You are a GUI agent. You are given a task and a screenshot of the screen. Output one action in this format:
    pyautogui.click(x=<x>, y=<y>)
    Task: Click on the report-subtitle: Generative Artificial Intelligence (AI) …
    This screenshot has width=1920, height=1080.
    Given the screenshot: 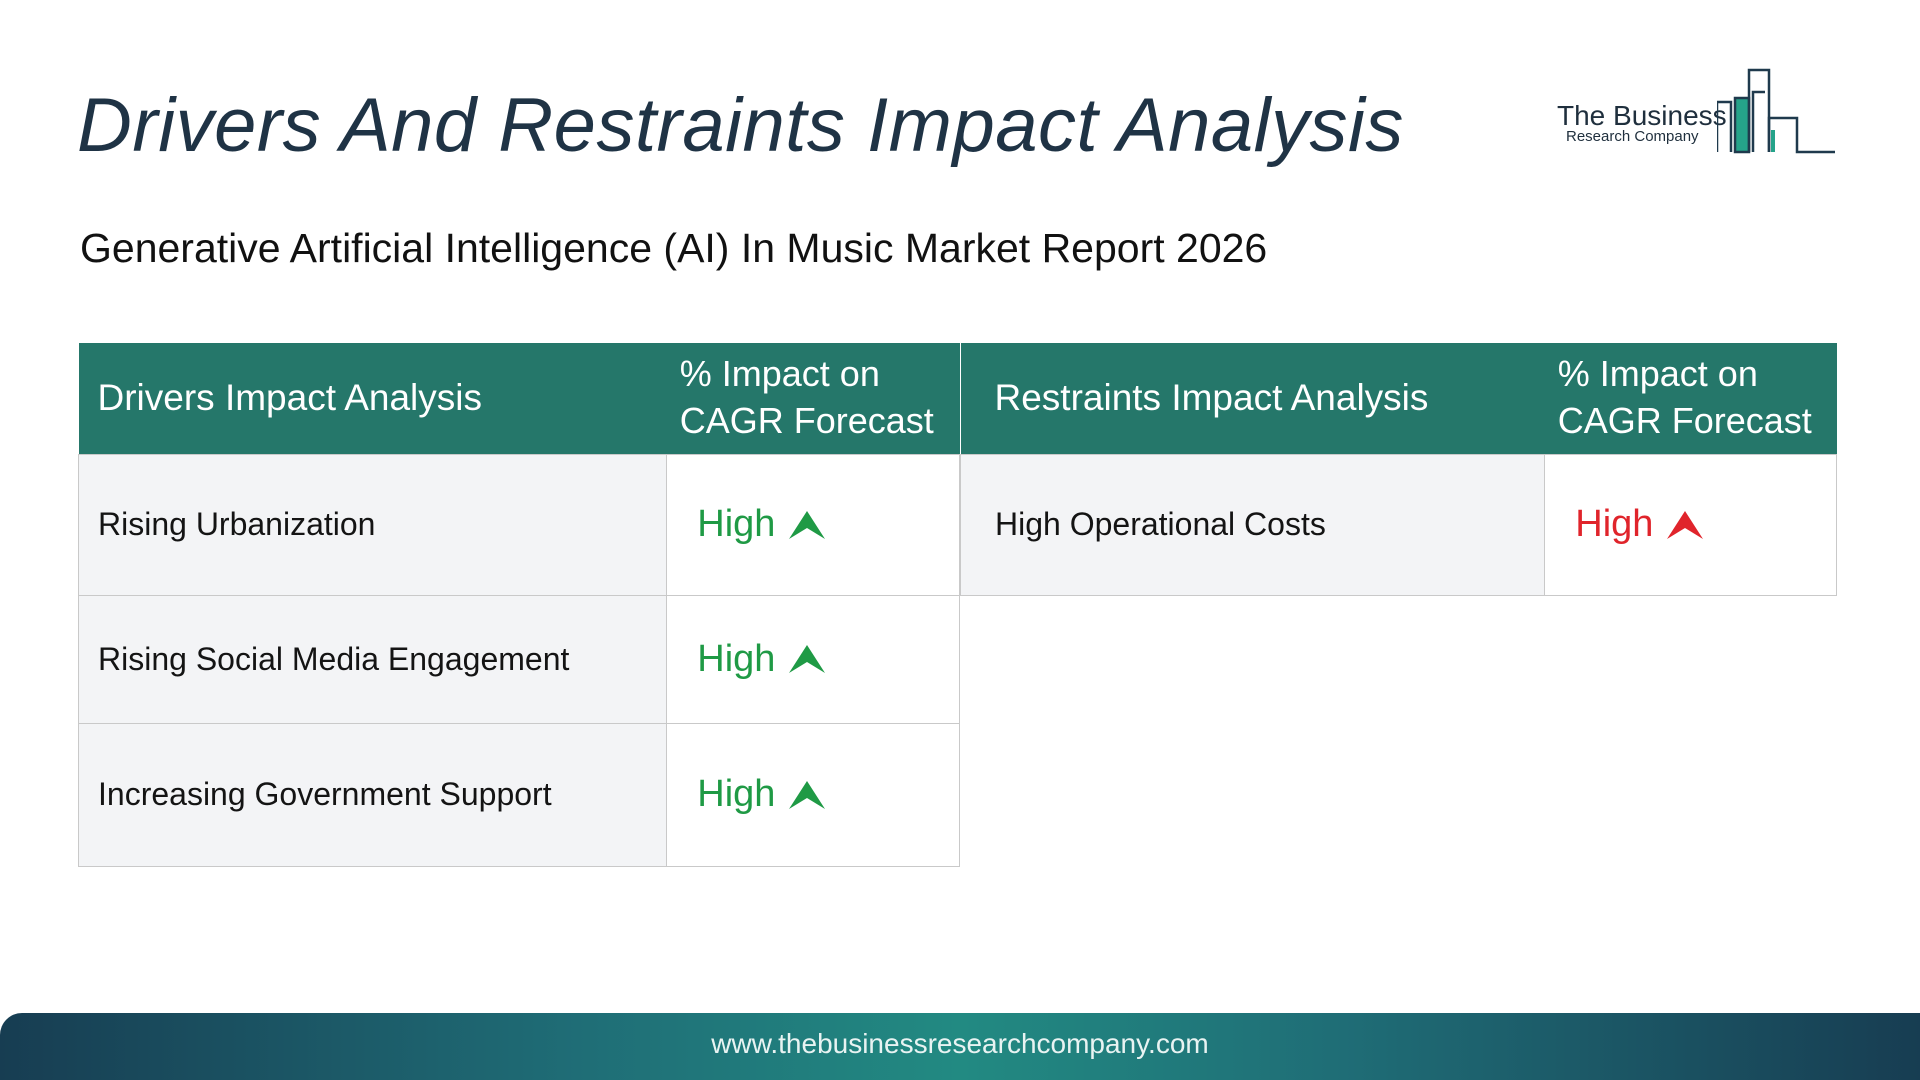 What is the action you would take?
    pyautogui.click(x=674, y=248)
    